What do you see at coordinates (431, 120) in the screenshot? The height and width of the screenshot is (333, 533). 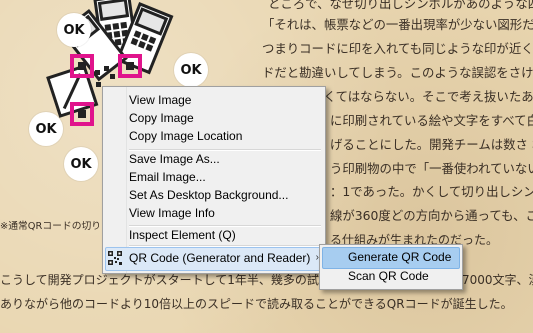 I see `article-line: に印刷されている絵や文字をすべて白黒` at bounding box center [431, 120].